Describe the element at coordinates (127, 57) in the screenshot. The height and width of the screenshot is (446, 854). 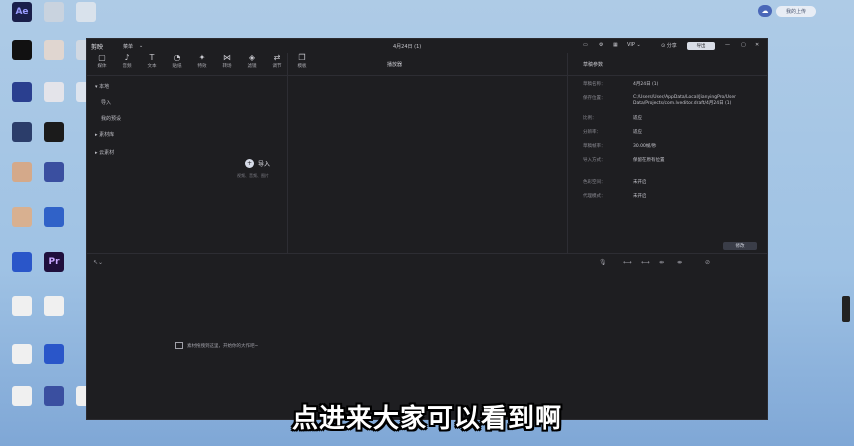
I see `audio-icon: ♪` at that location.